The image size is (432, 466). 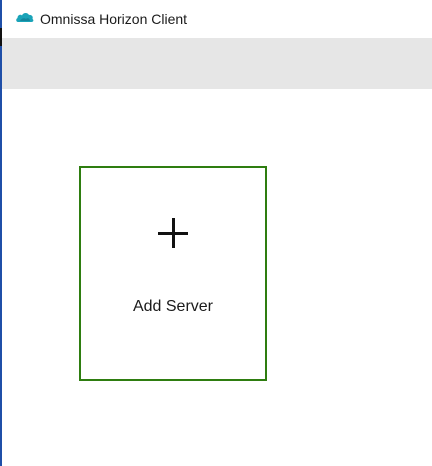 I want to click on window-title: Omnissa Horizon Client, so click(x=114, y=19).